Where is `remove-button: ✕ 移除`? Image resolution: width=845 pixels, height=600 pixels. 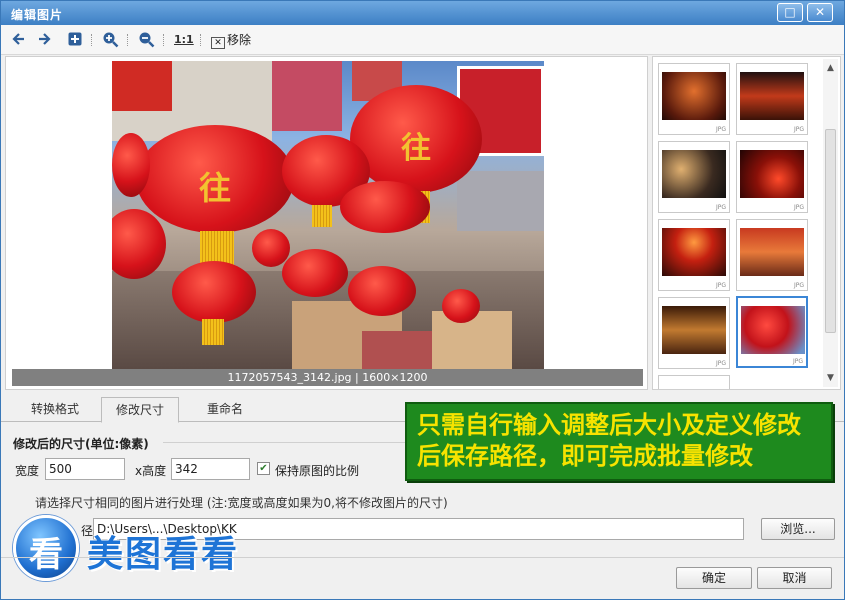 remove-button: ✕ 移除 is located at coordinates (231, 40).